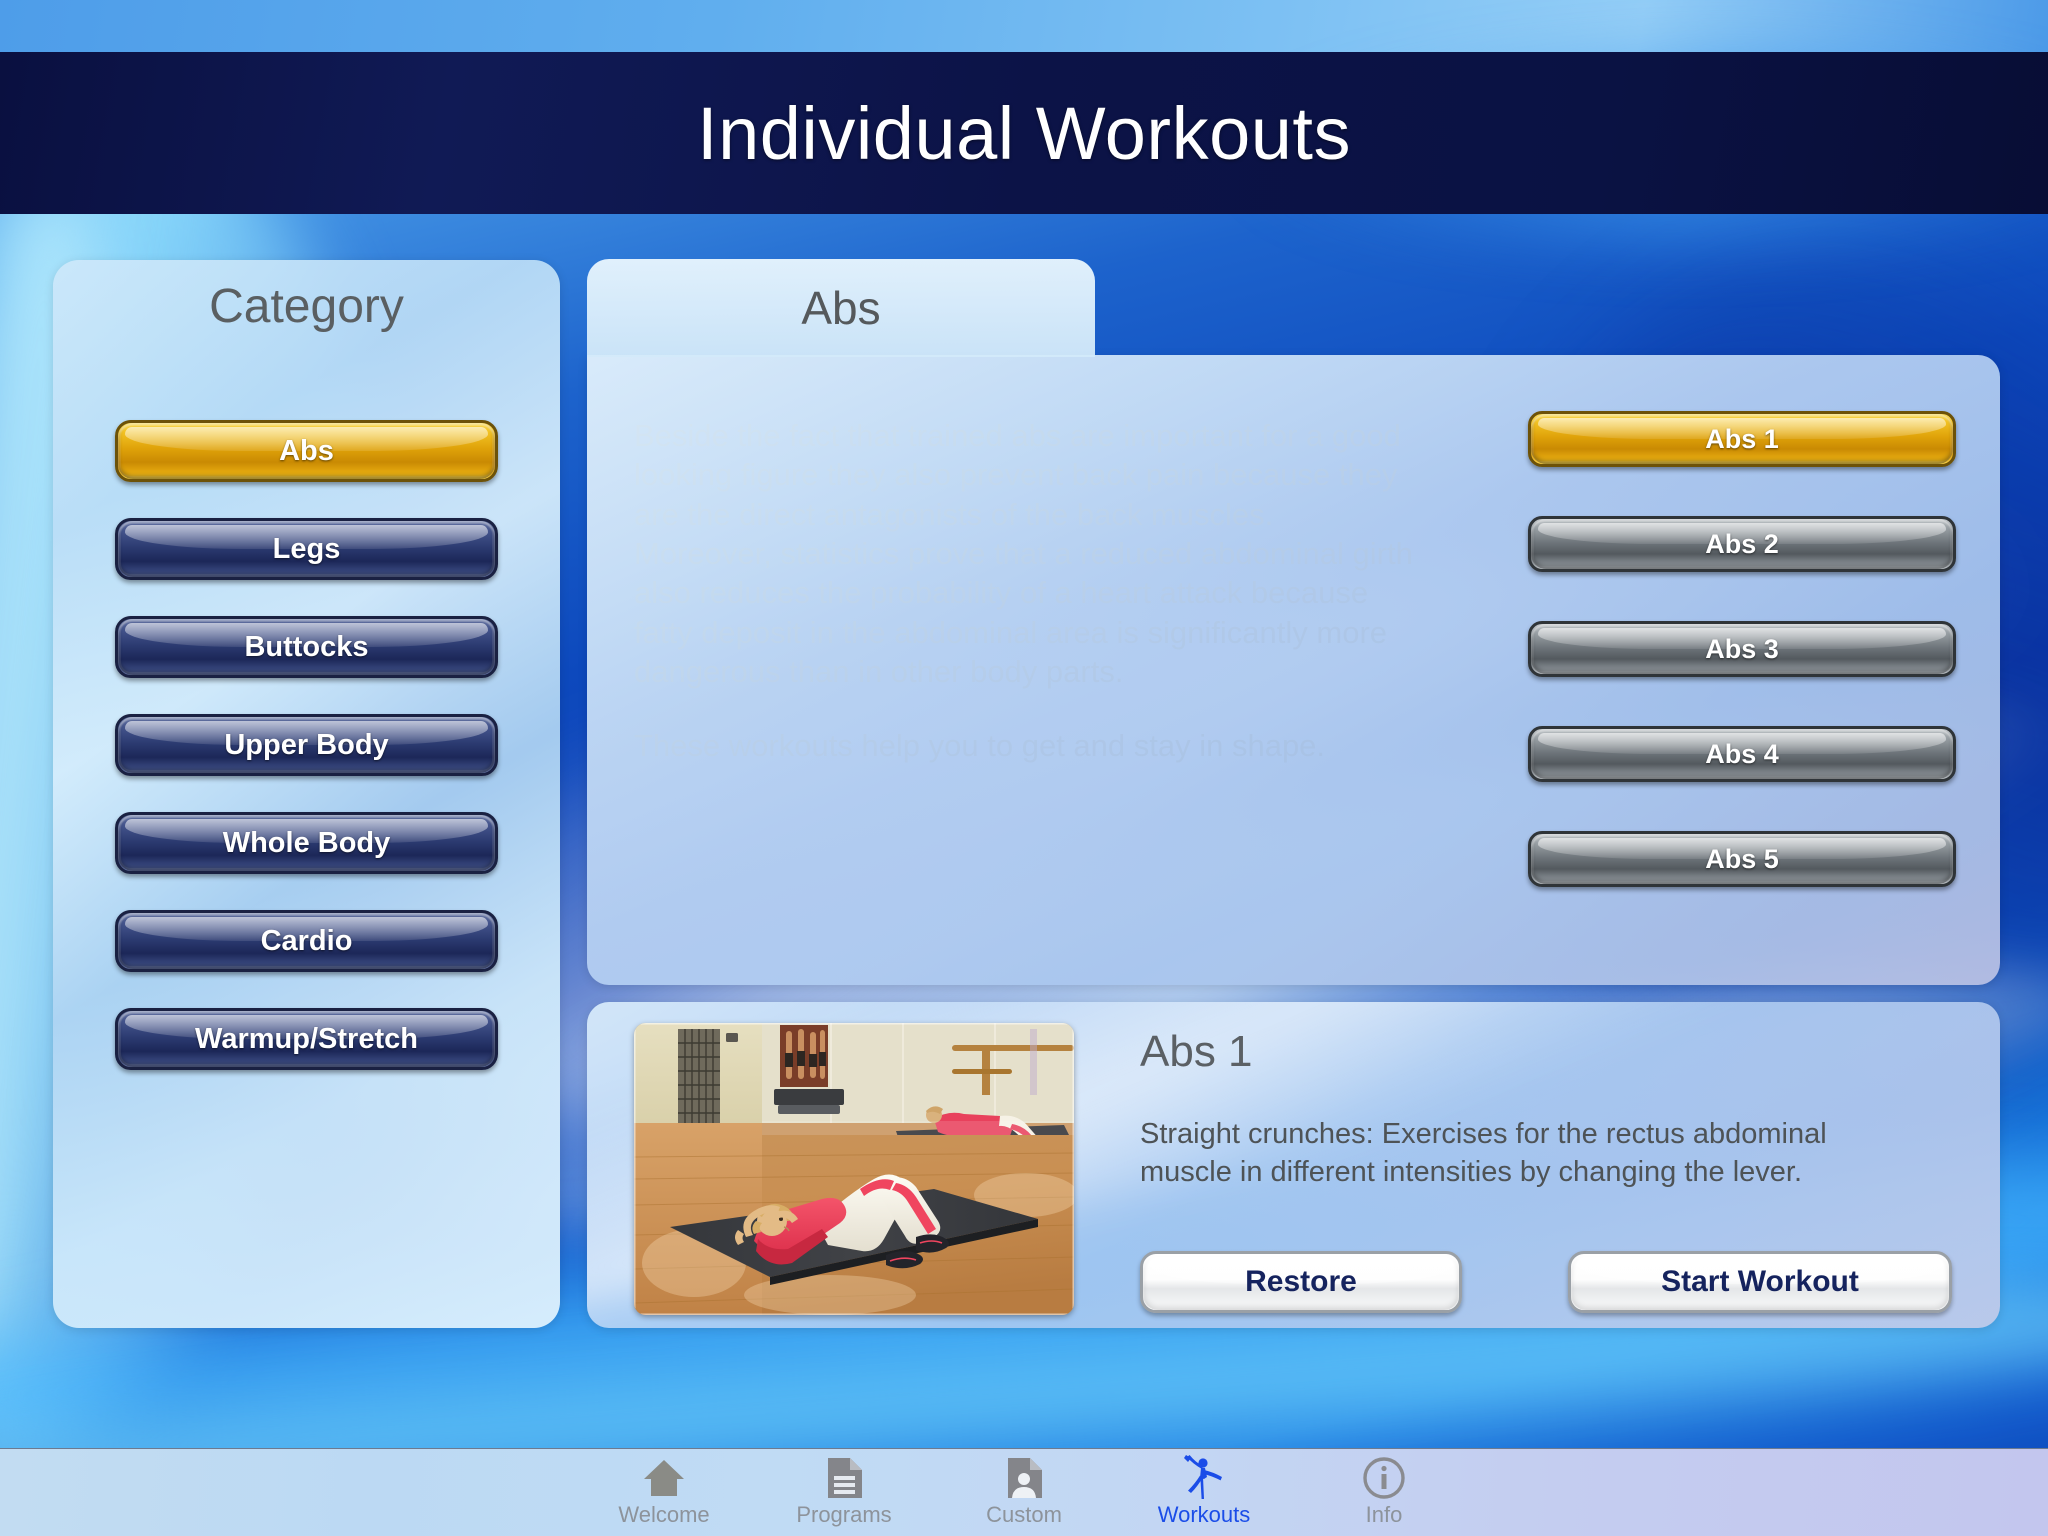  I want to click on workout-item-abs-2: Abs 2, so click(1742, 544).